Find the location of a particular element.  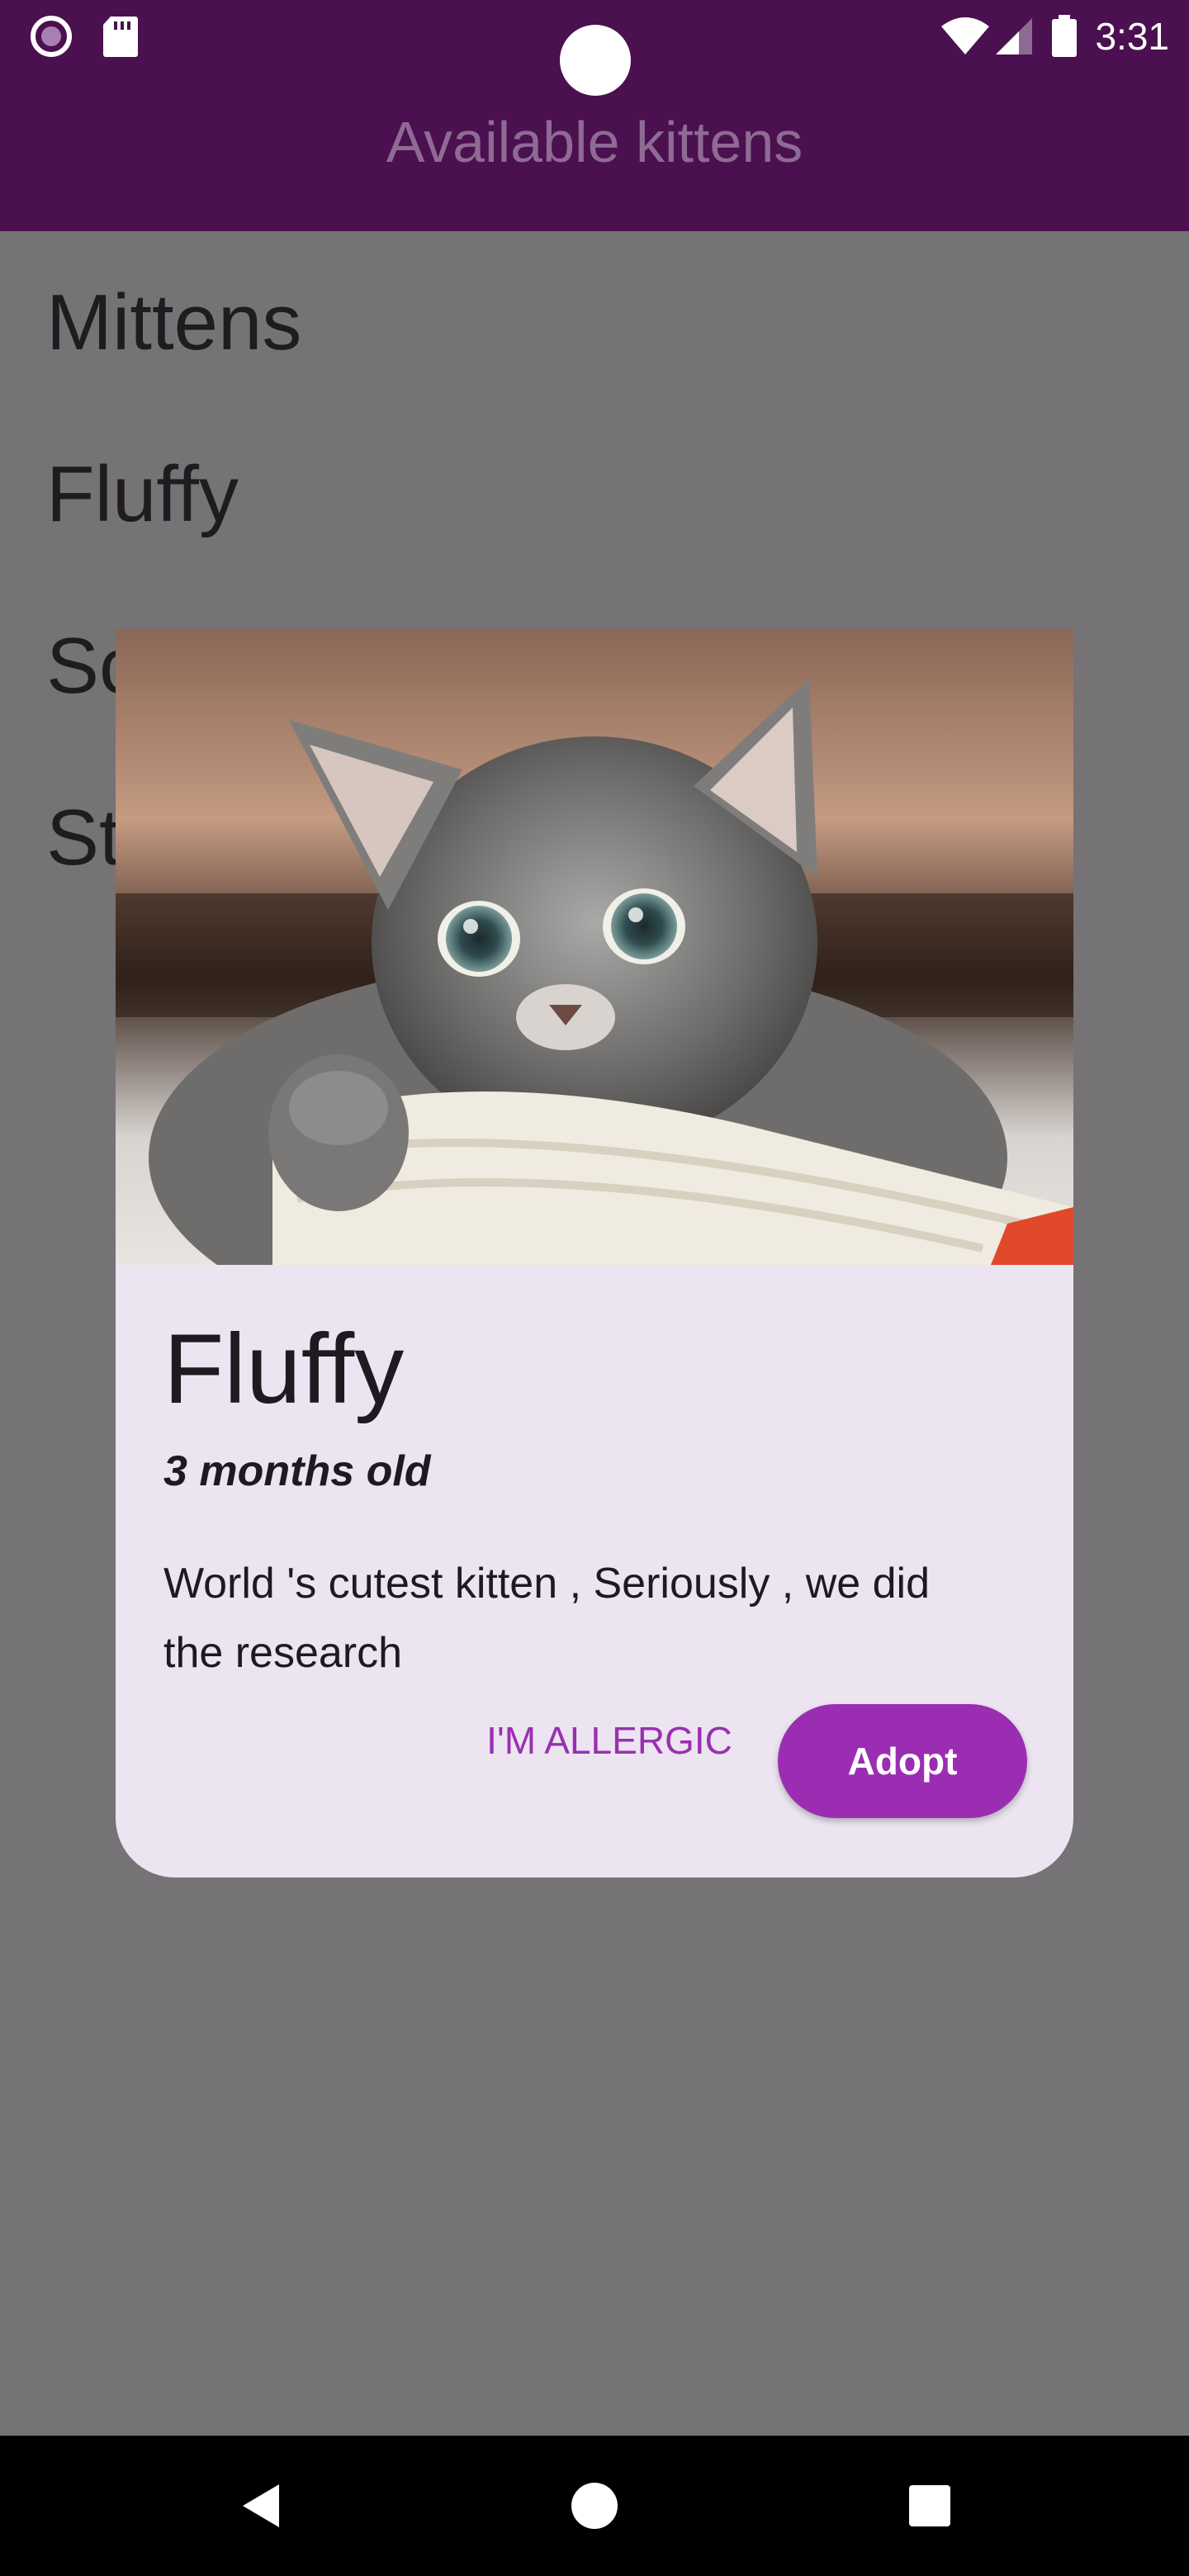

kitten-age: 3 months old is located at coordinates (297, 1471).